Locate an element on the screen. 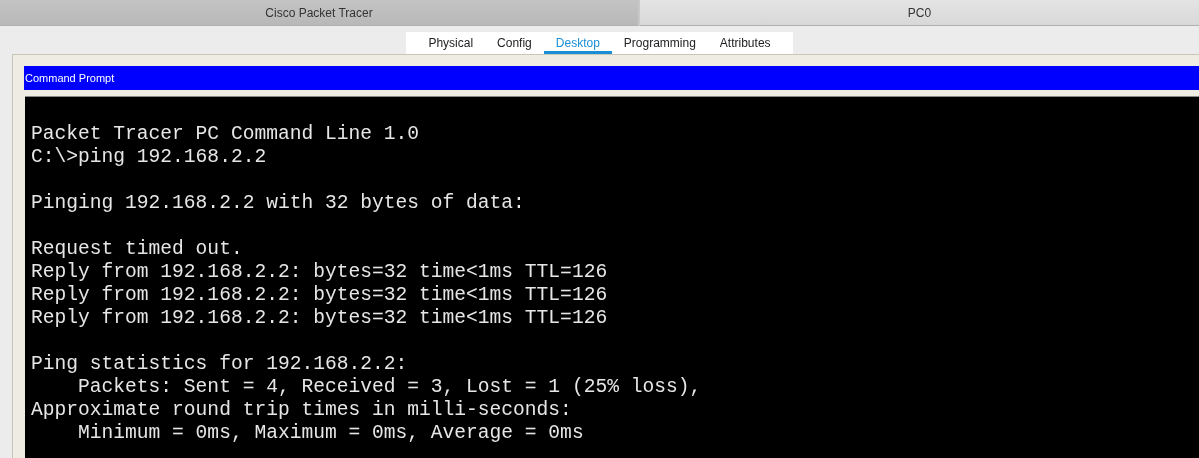 This screenshot has height=458, width=1199. tab: Attributes is located at coordinates (745, 43).